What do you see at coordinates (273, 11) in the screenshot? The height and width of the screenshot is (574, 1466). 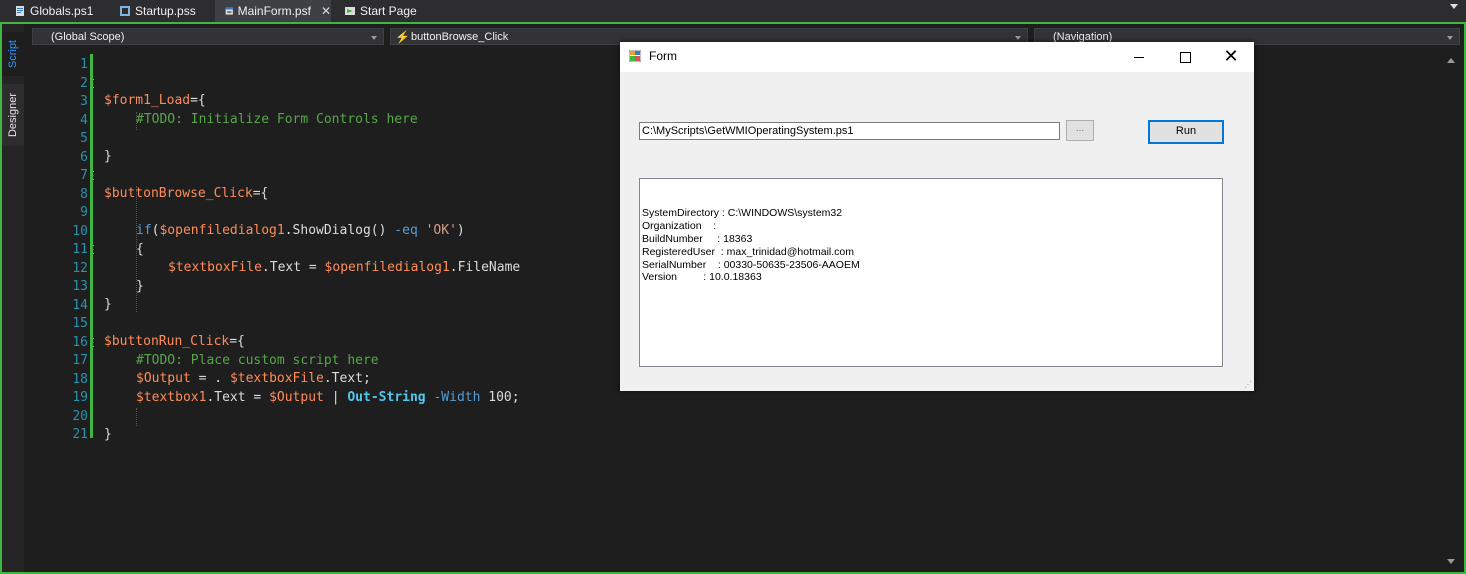 I see `tab-mainform: MainForm.psf ✕` at bounding box center [273, 11].